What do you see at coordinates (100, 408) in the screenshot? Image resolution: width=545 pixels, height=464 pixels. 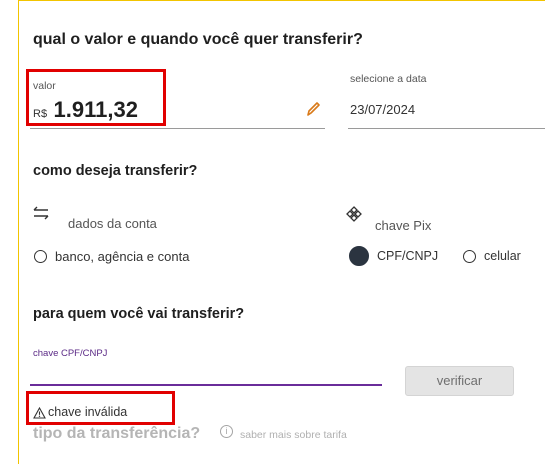 I see `error-highlight` at bounding box center [100, 408].